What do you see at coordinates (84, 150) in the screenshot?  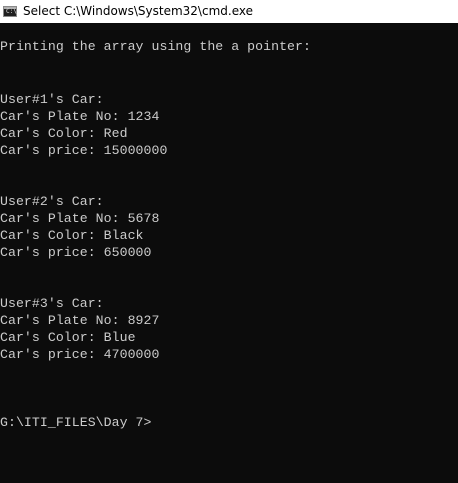 I see `console-line-user1-price: Car's price: 15000000` at bounding box center [84, 150].